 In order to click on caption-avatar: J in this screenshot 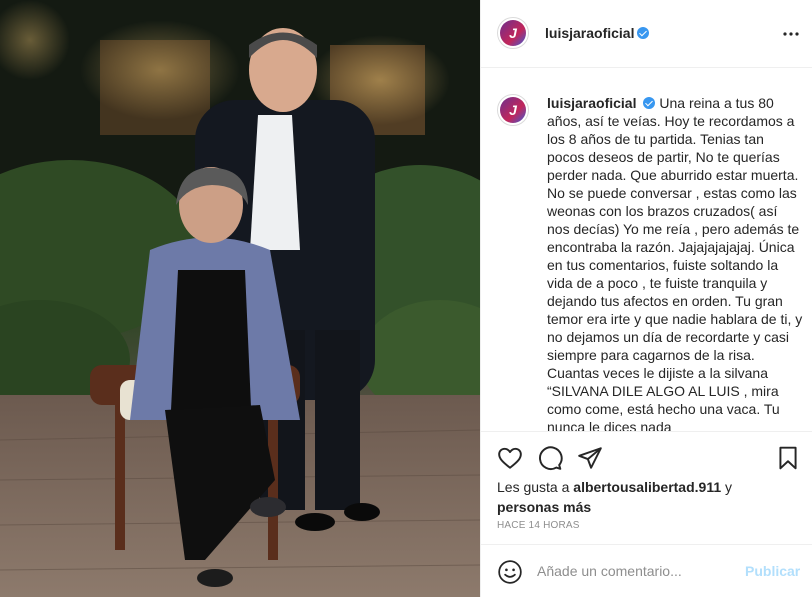, I will do `click(513, 110)`.